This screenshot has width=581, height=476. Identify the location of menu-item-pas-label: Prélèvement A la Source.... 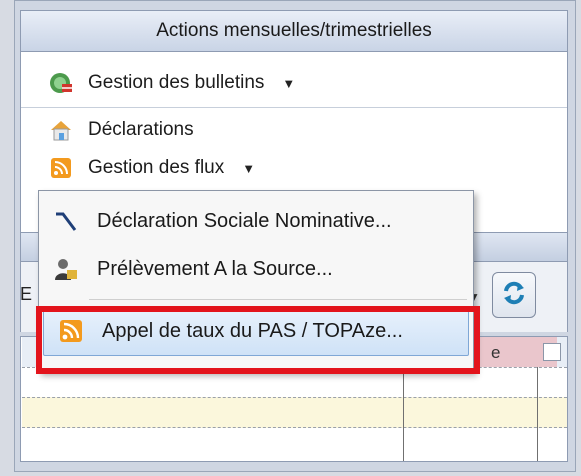
(215, 268).